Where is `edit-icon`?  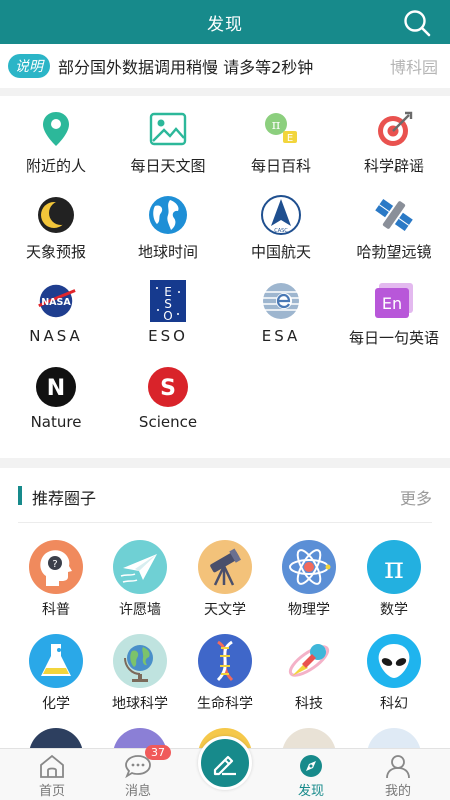 edit-icon is located at coordinates (224, 765).